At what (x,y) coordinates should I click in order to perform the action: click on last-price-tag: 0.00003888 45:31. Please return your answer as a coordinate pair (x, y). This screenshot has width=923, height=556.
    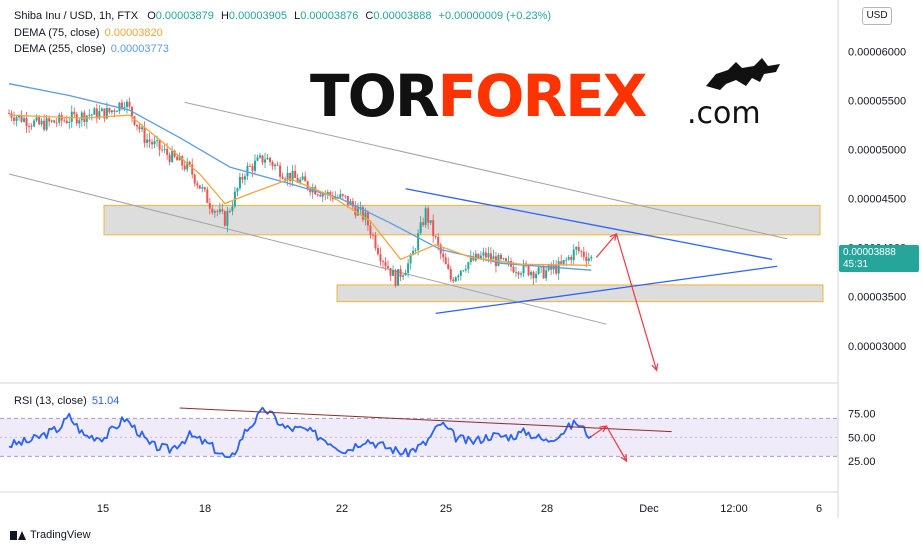
    Looking at the image, I should click on (879, 258).